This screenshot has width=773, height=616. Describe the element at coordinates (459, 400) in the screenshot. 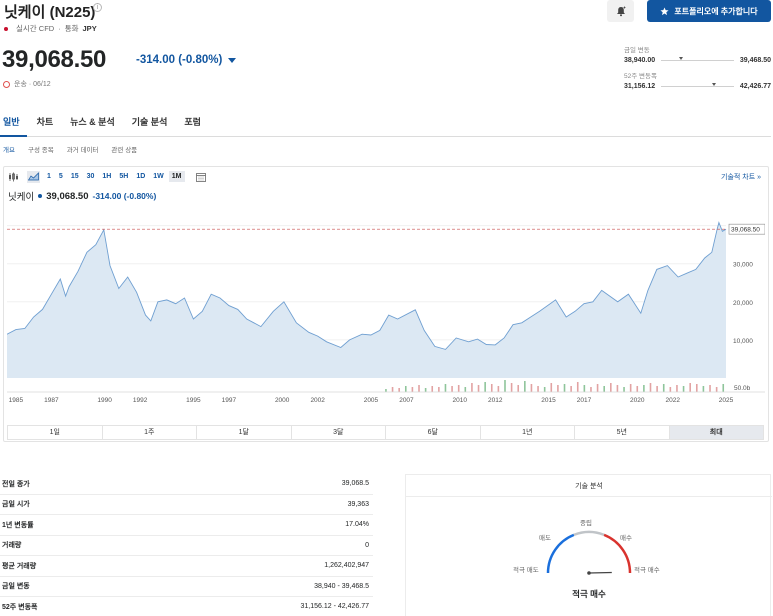

I see `x-tick-label: 2010` at that location.